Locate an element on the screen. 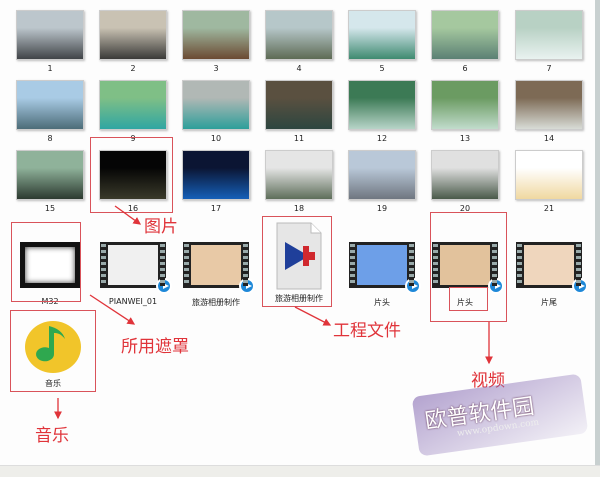 Image resolution: width=600 pixels, height=477 pixels. status-bar is located at coordinates (300, 471).